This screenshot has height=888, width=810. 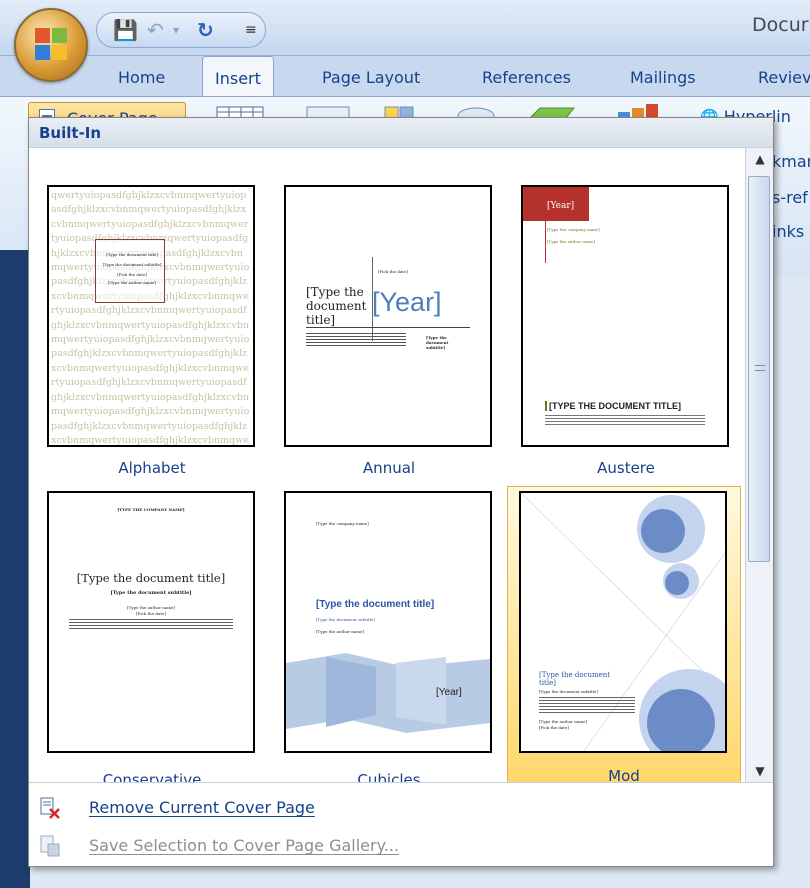 I want to click on mod-circles, so click(x=623, y=622).